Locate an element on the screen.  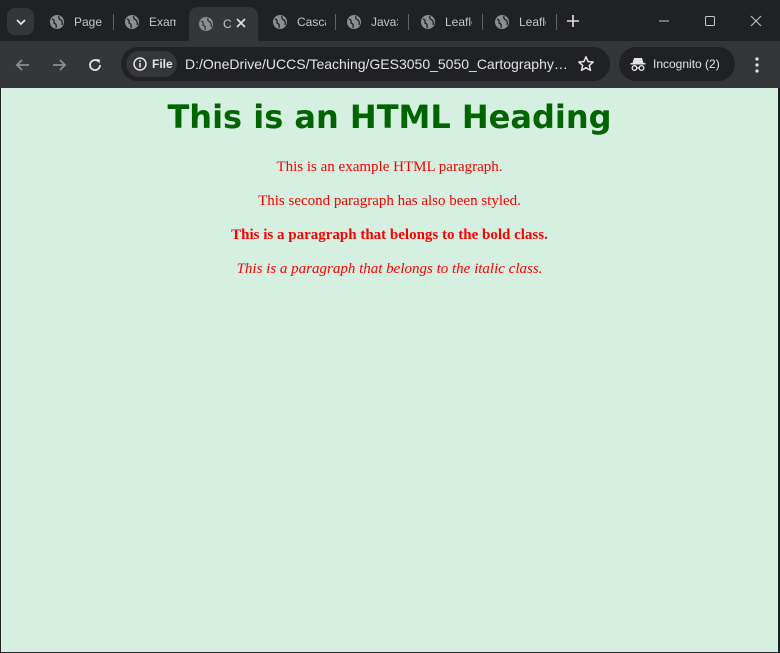
tab-leaflet-1: Leafle is located at coordinates (446, 22).